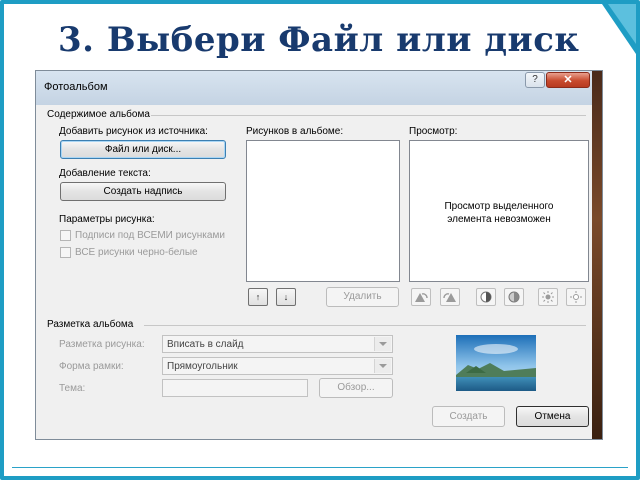 This screenshot has width=640, height=480. Describe the element at coordinates (65, 252) in the screenshot. I see `black-white-checkbox` at that location.